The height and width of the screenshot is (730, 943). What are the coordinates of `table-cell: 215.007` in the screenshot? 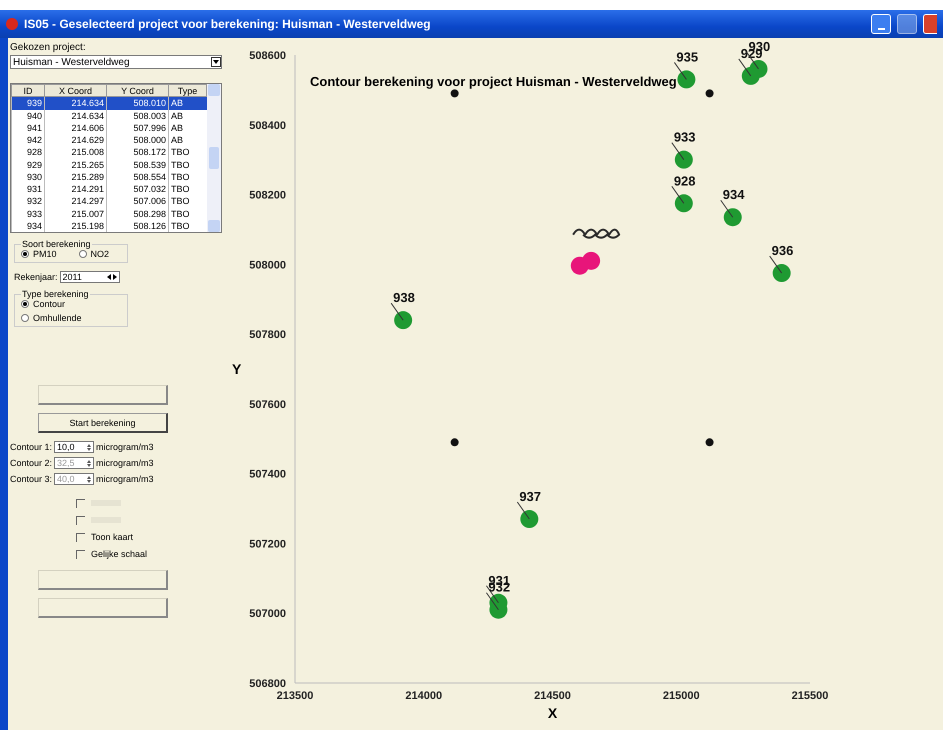 It's located at (75, 213).